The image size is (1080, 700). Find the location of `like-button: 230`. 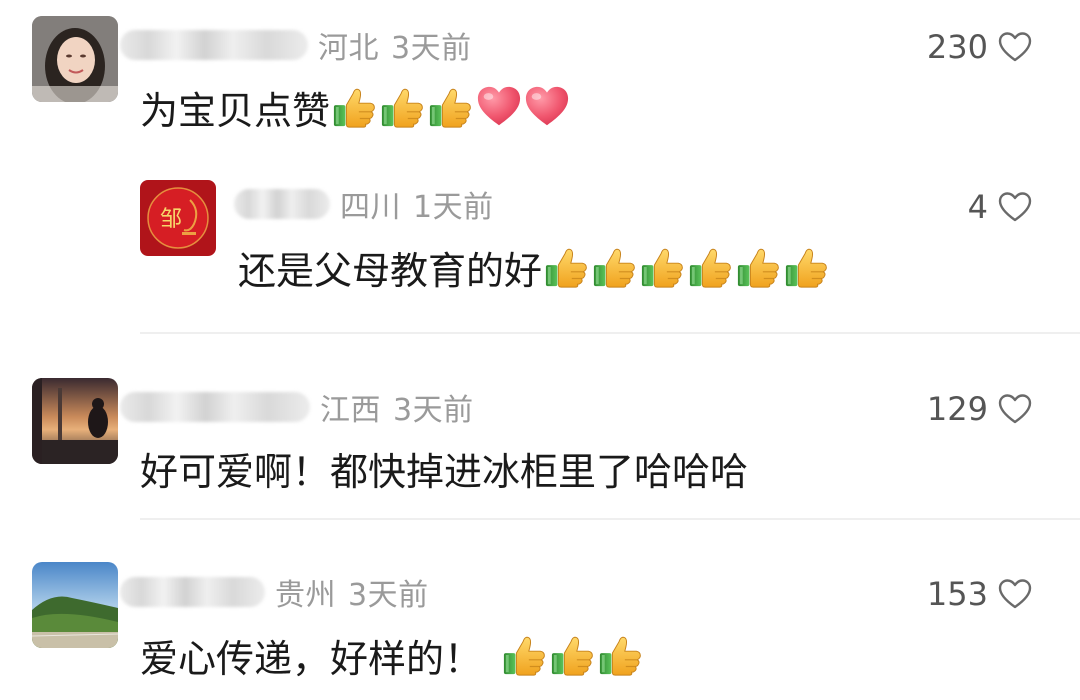

like-button: 230 is located at coordinates (979, 47).